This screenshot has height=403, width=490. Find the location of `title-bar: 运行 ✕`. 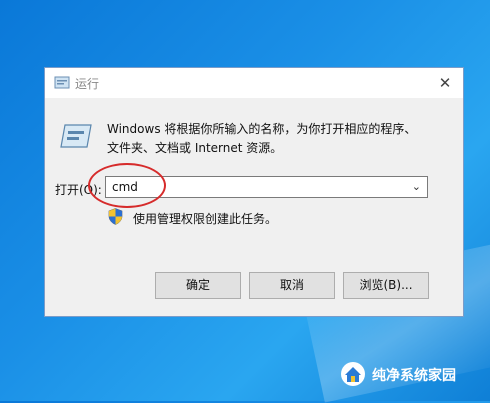

title-bar: 运行 ✕ is located at coordinates (254, 83).